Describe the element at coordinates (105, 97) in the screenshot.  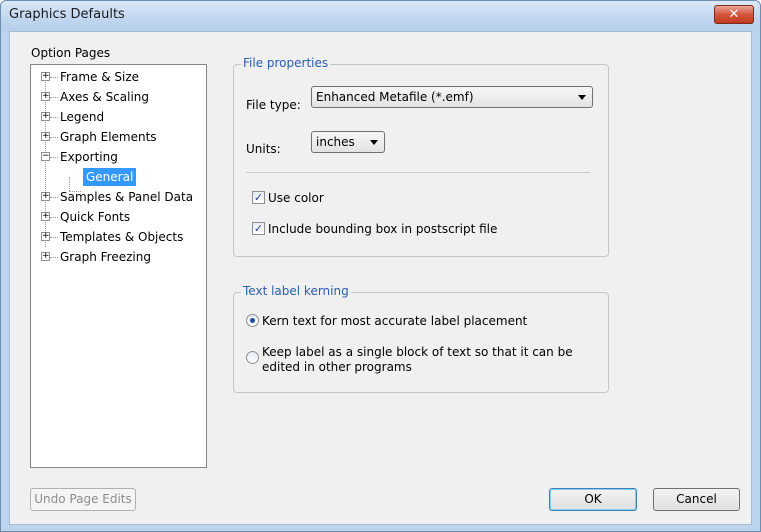
I see `tree-item-label: Axes & Scaling` at that location.